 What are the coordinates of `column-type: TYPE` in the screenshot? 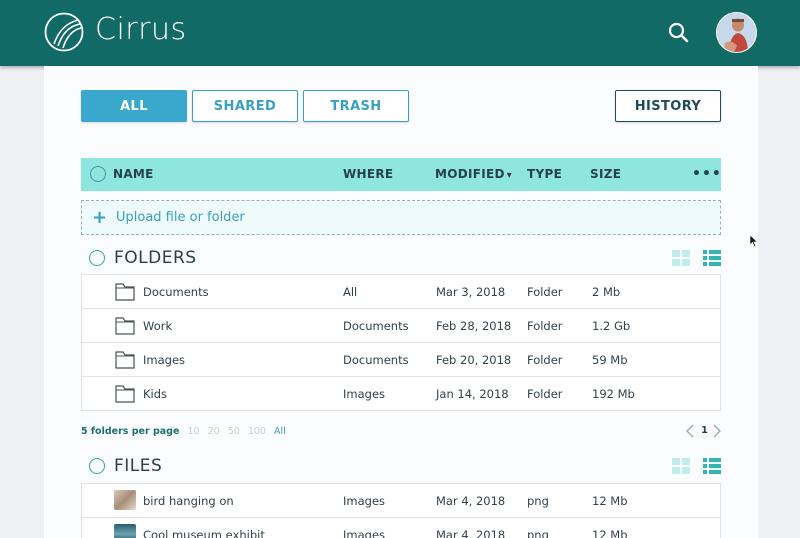 It's located at (544, 174).